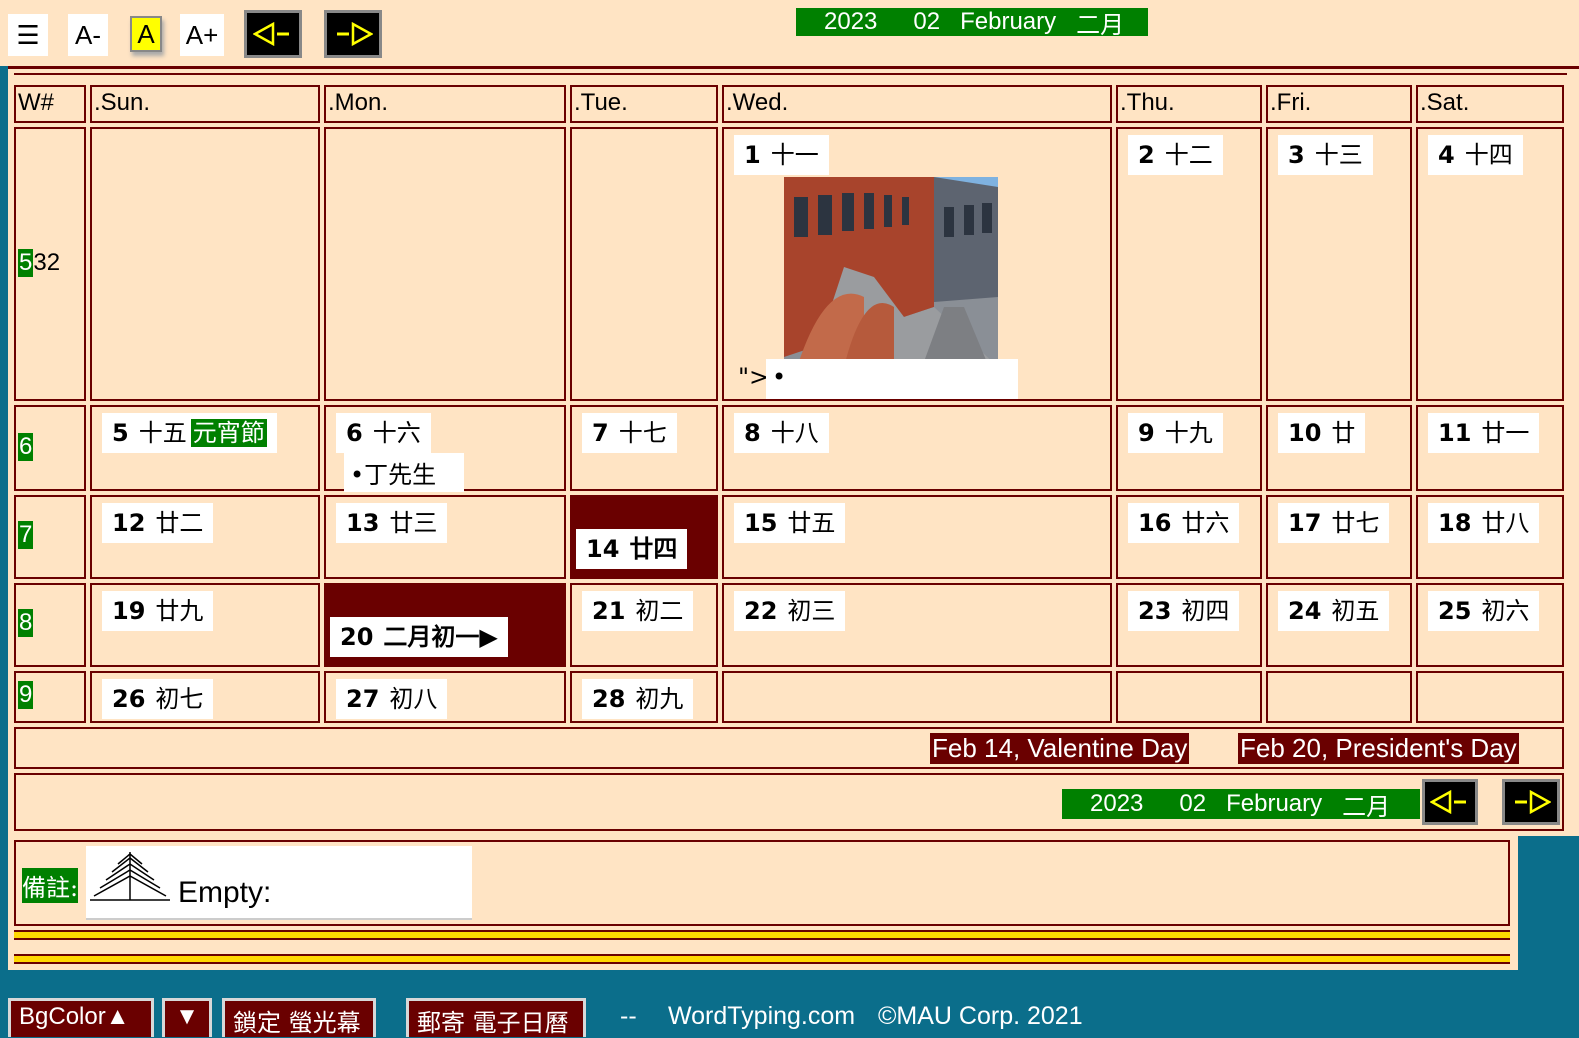 Image resolution: width=1579 pixels, height=1038 pixels. Describe the element at coordinates (781, 155) in the screenshot. I see `day-label: 1 十一` at that location.